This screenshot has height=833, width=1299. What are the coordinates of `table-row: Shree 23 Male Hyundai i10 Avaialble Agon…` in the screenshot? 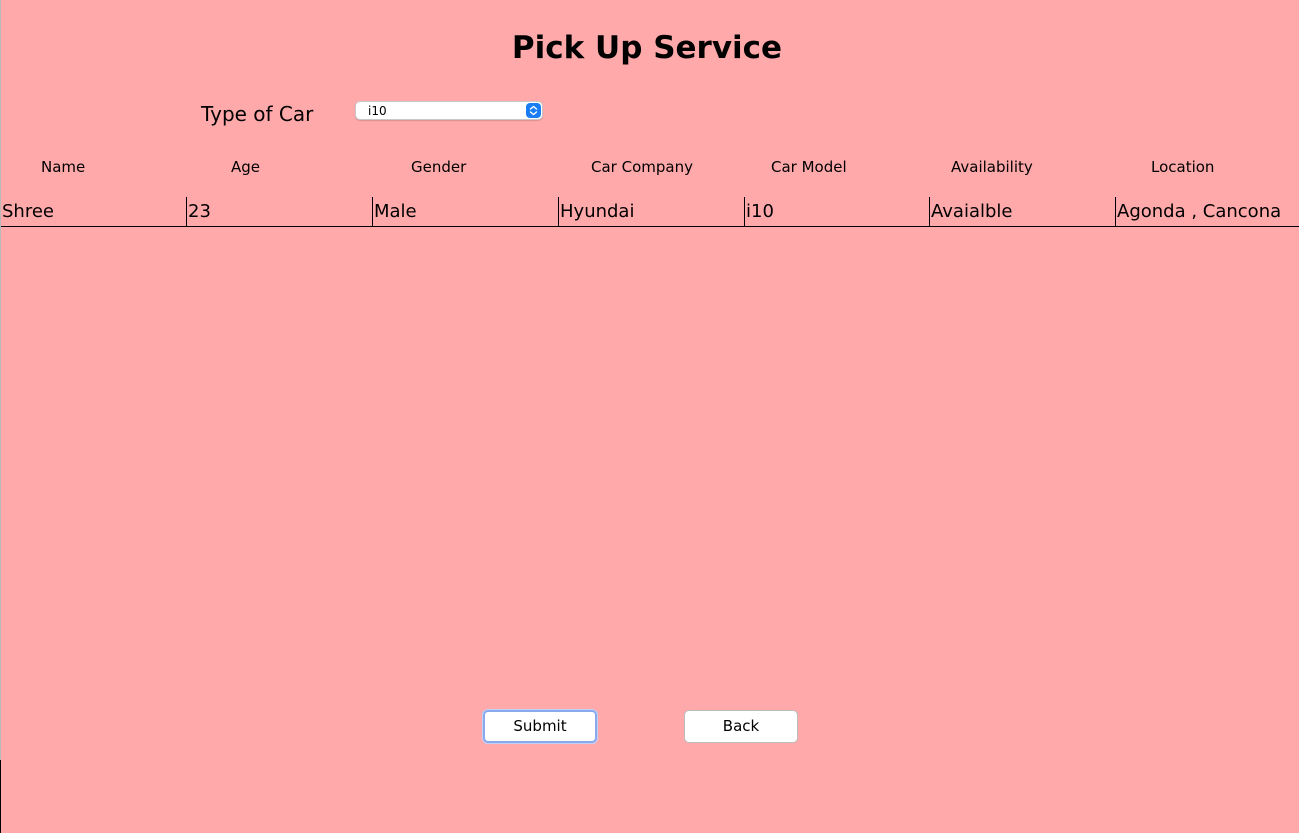 It's located at (650, 212).